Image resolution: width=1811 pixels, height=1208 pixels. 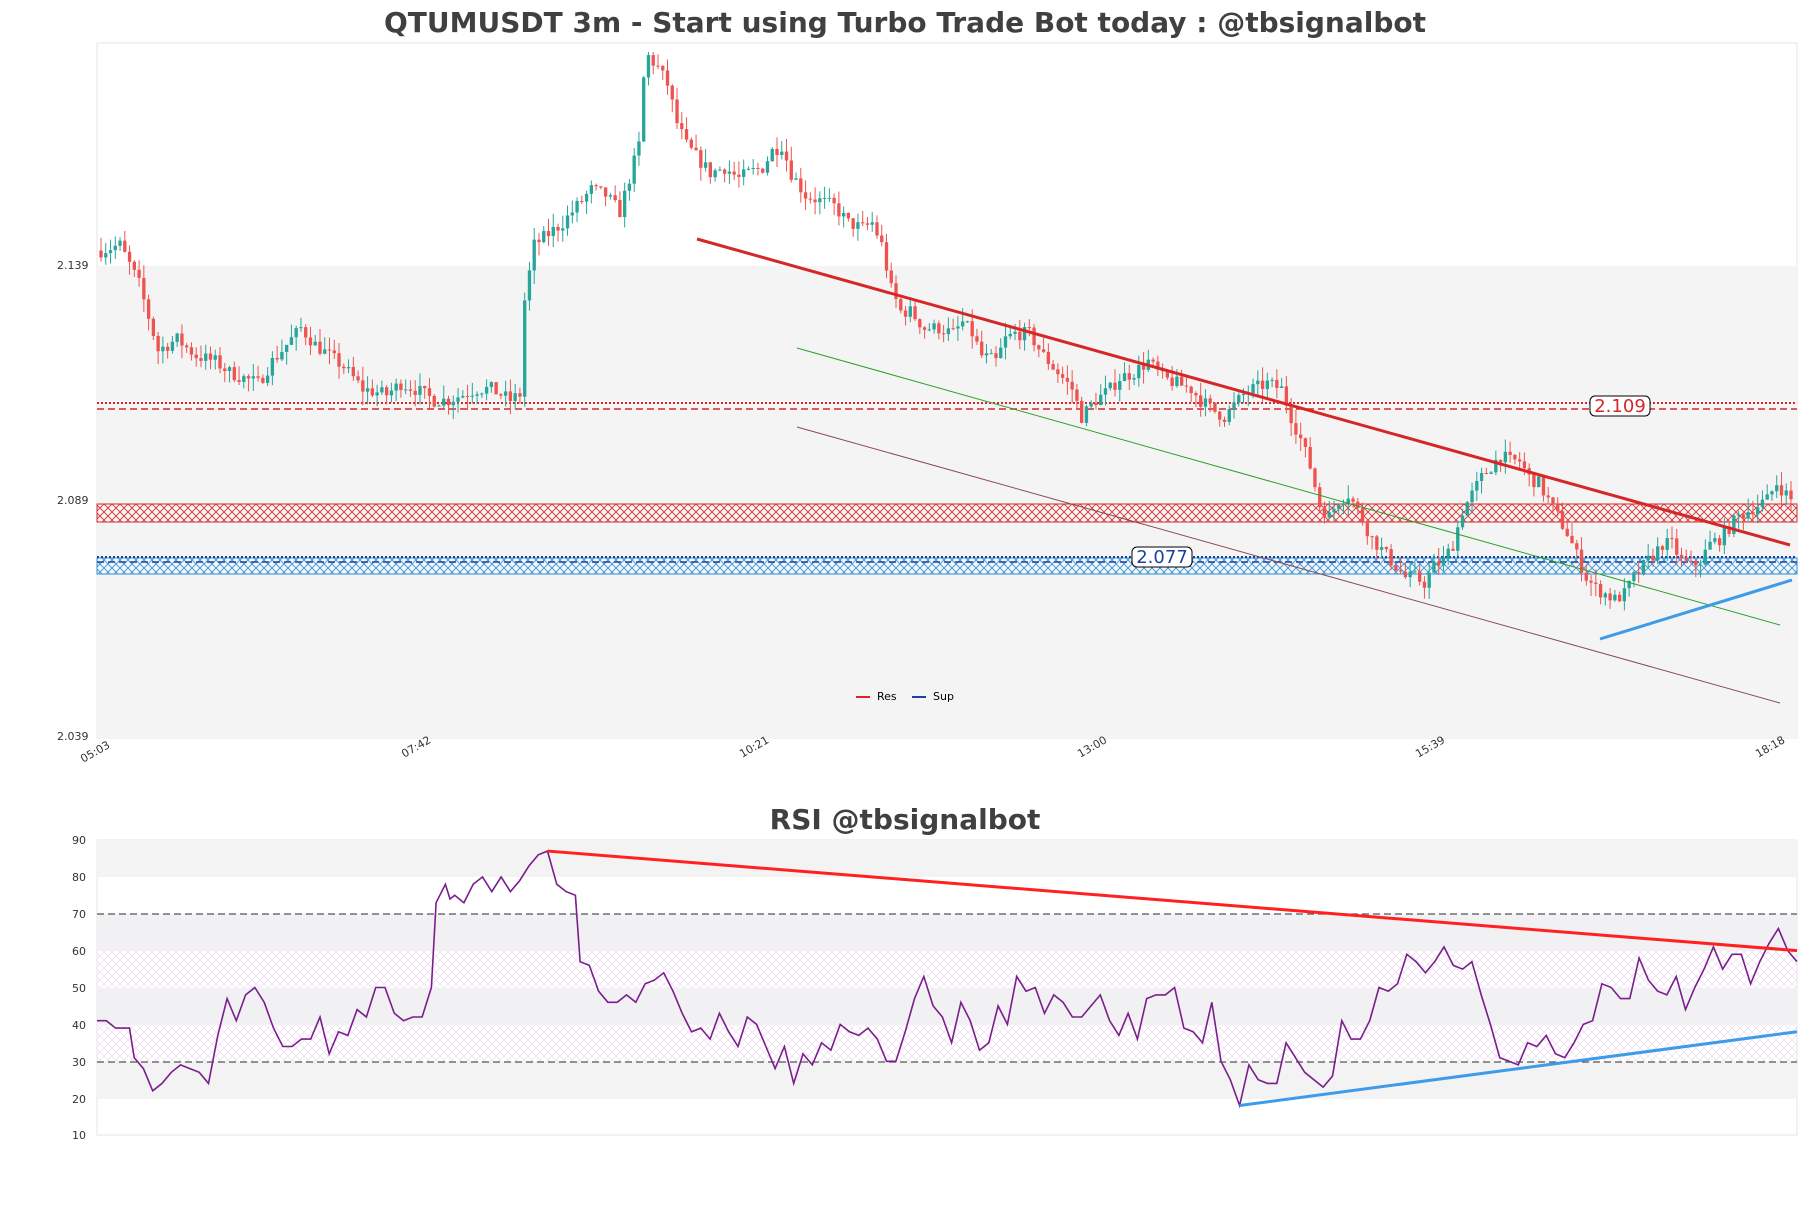 I want to click on support-price-text: 2.077, so click(x=1162, y=557).